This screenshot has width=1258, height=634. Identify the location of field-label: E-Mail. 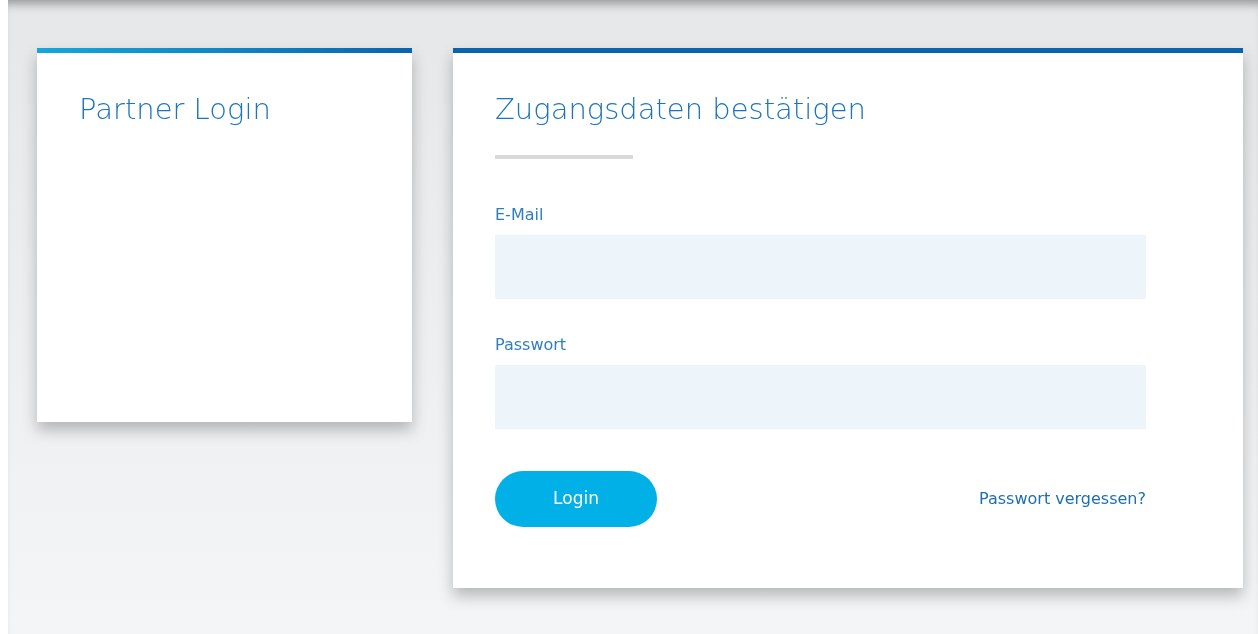
(519, 214).